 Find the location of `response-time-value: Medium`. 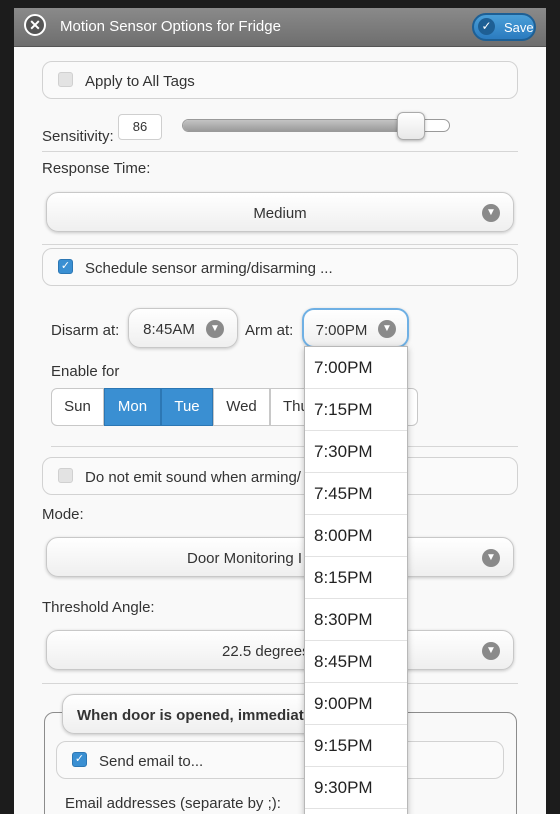

response-time-value: Medium is located at coordinates (280, 213).